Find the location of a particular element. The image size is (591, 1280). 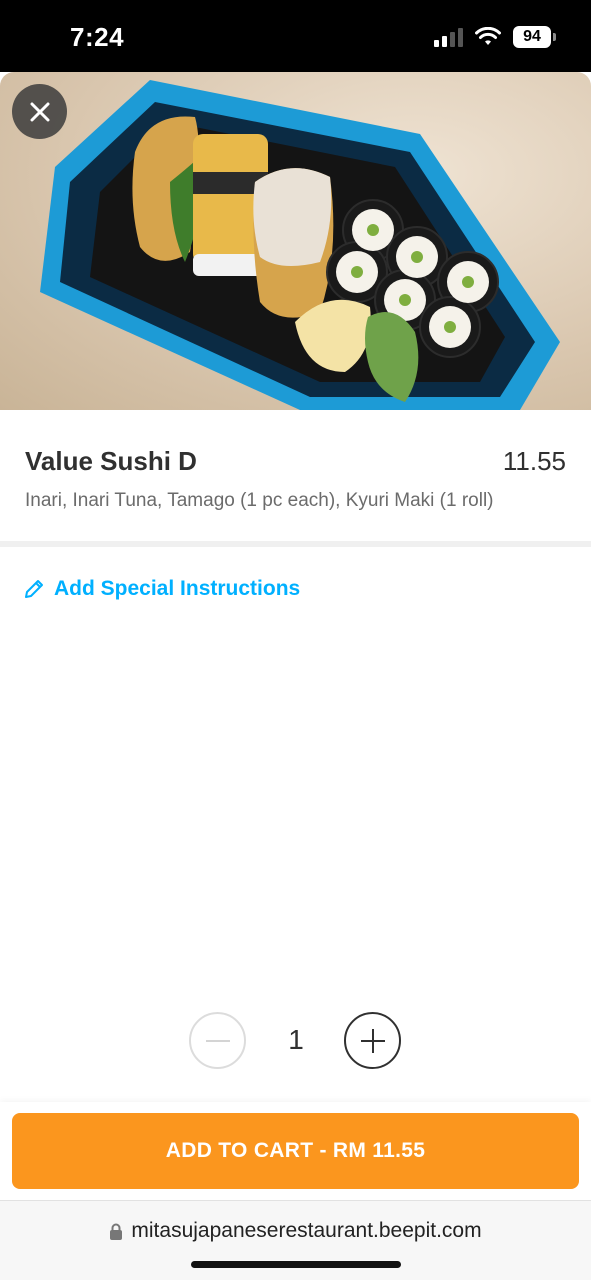

close-button is located at coordinates (39, 111).